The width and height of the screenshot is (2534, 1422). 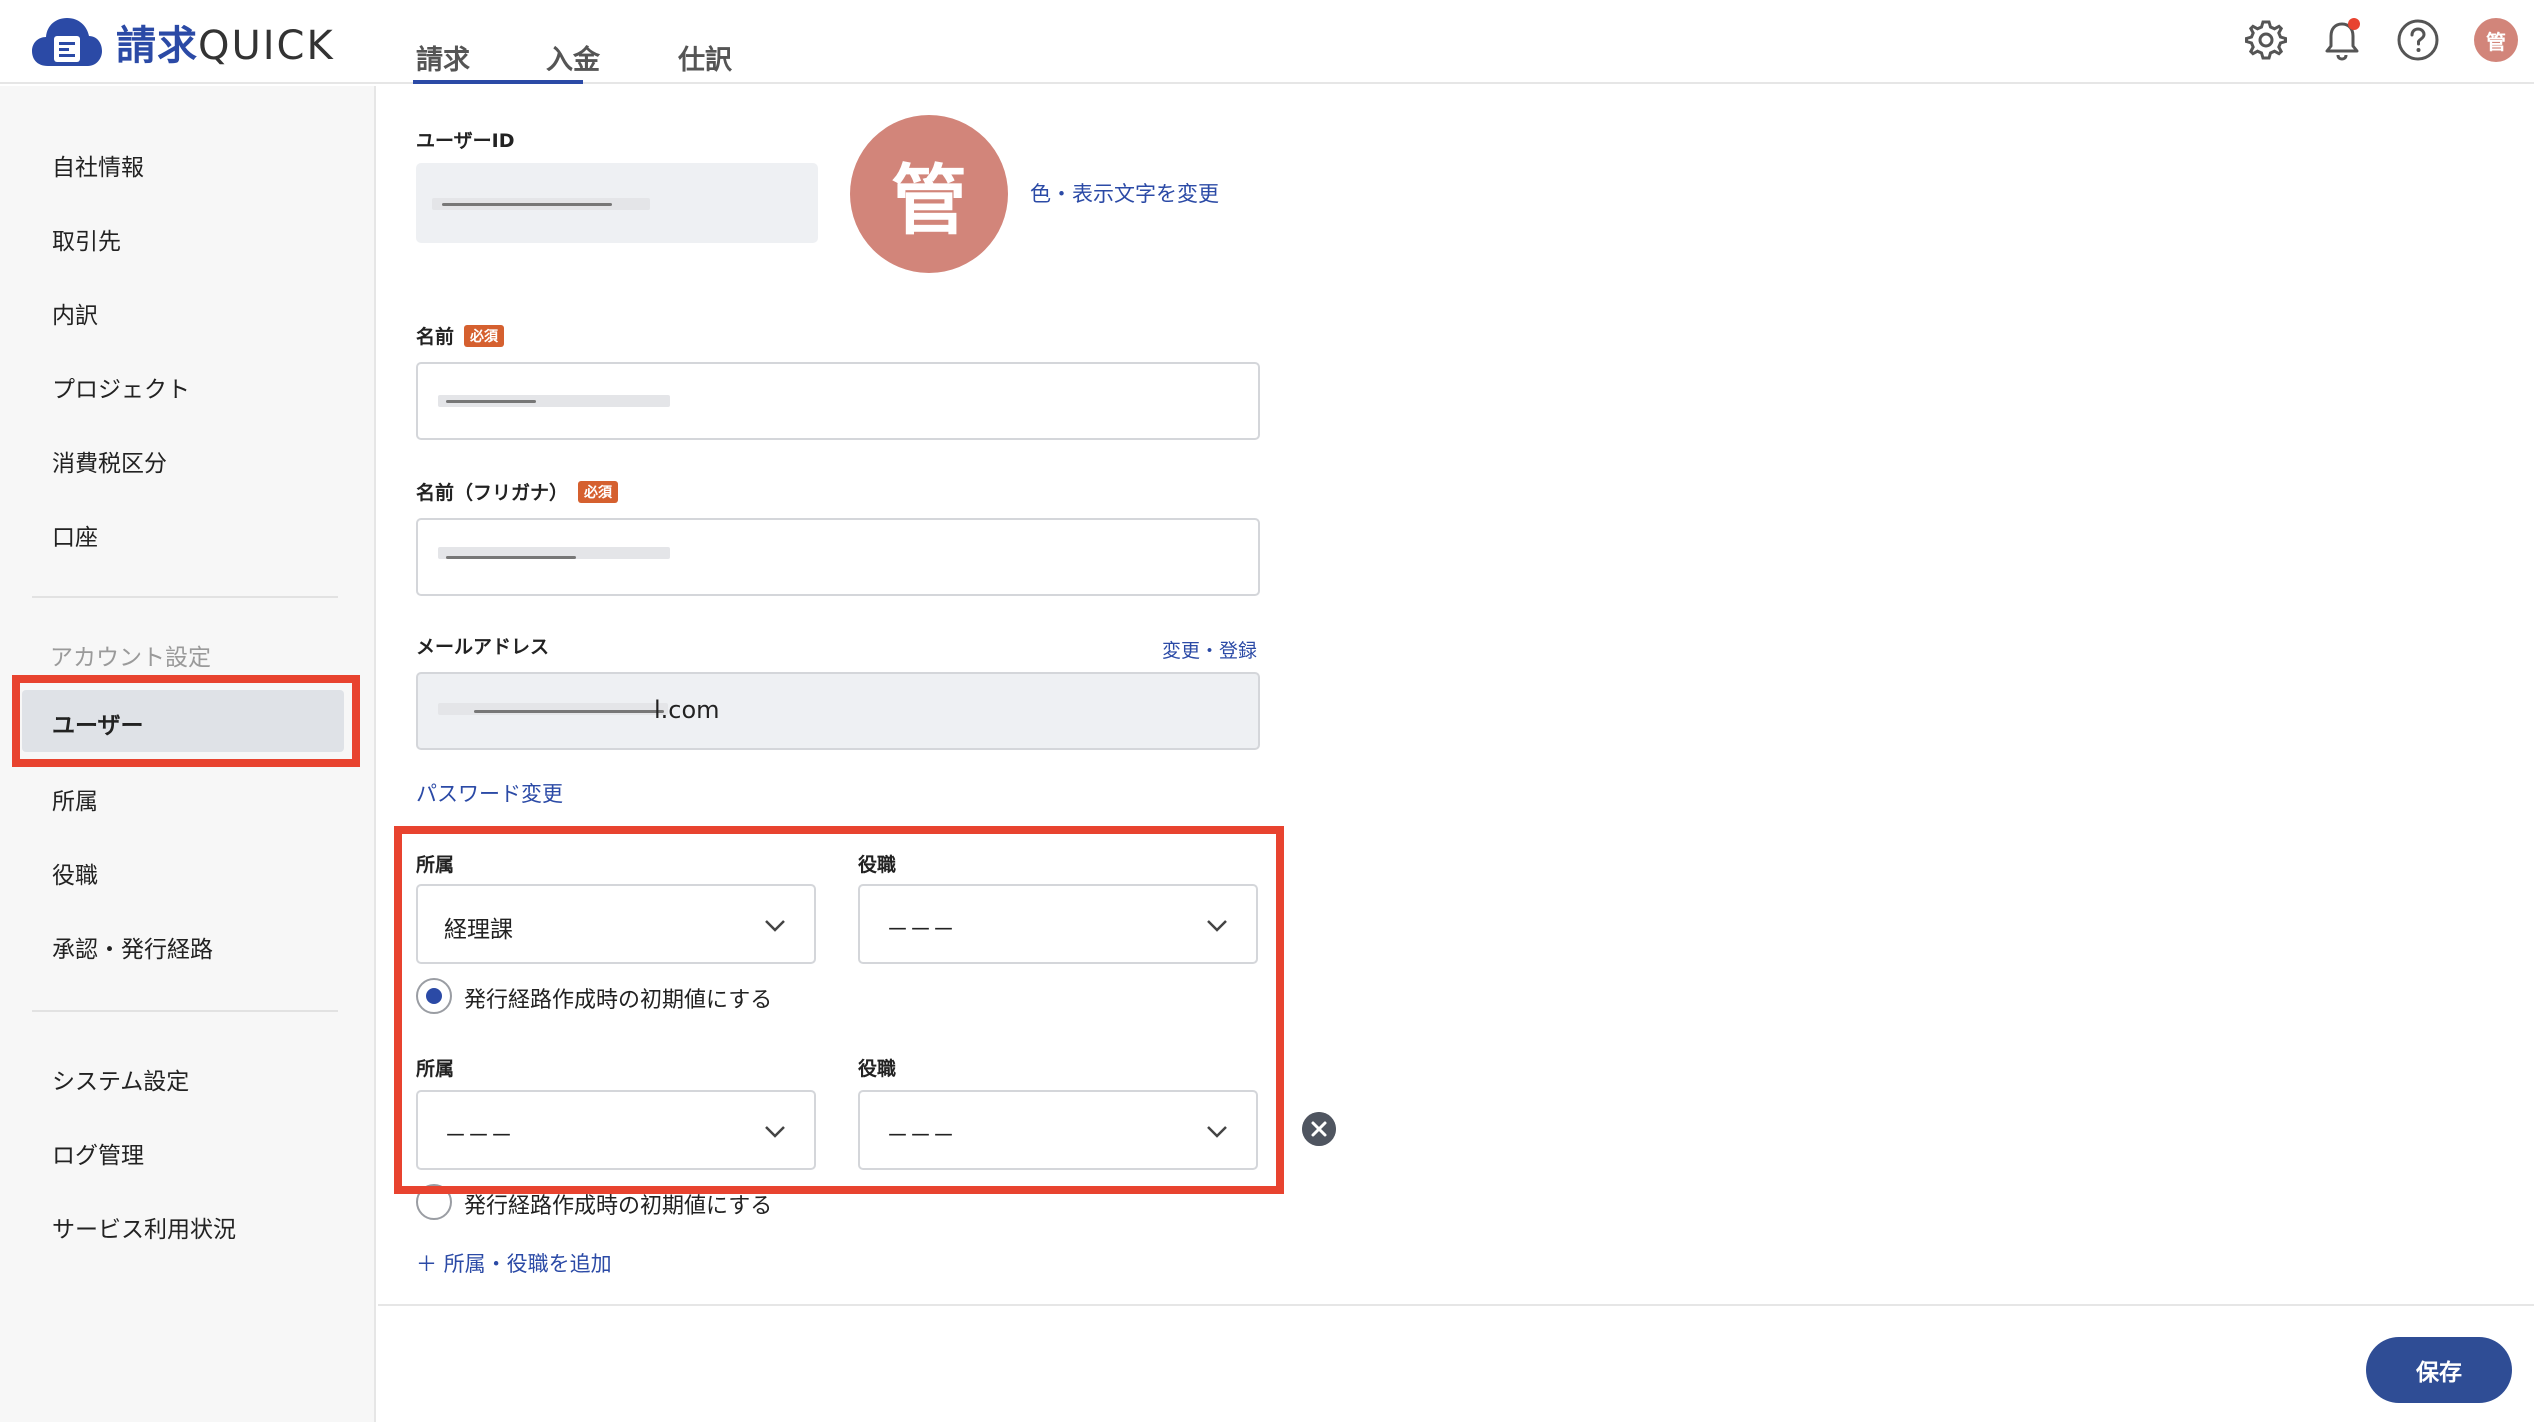 I want to click on department-select-value: 経理課, so click(x=478, y=930).